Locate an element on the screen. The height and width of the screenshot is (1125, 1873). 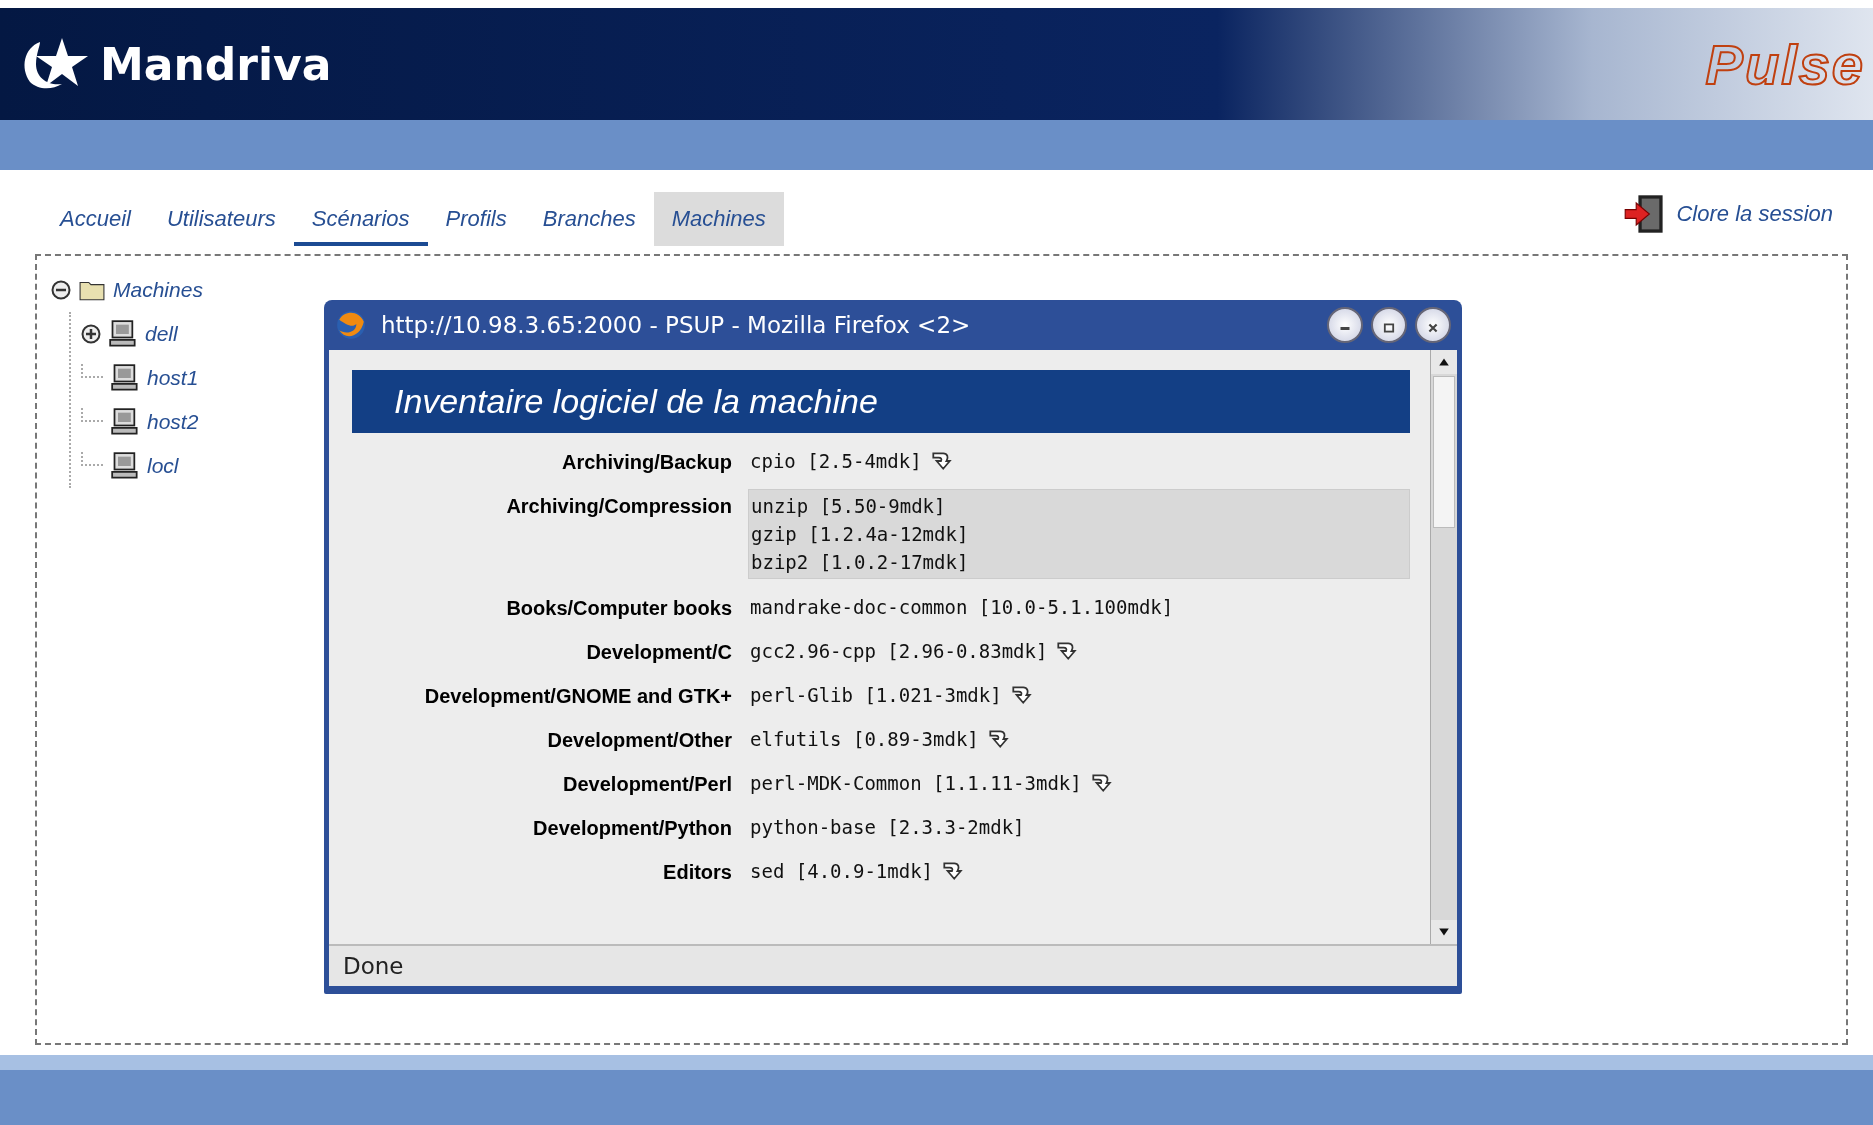
category-label: Editors is located at coordinates (697, 872).